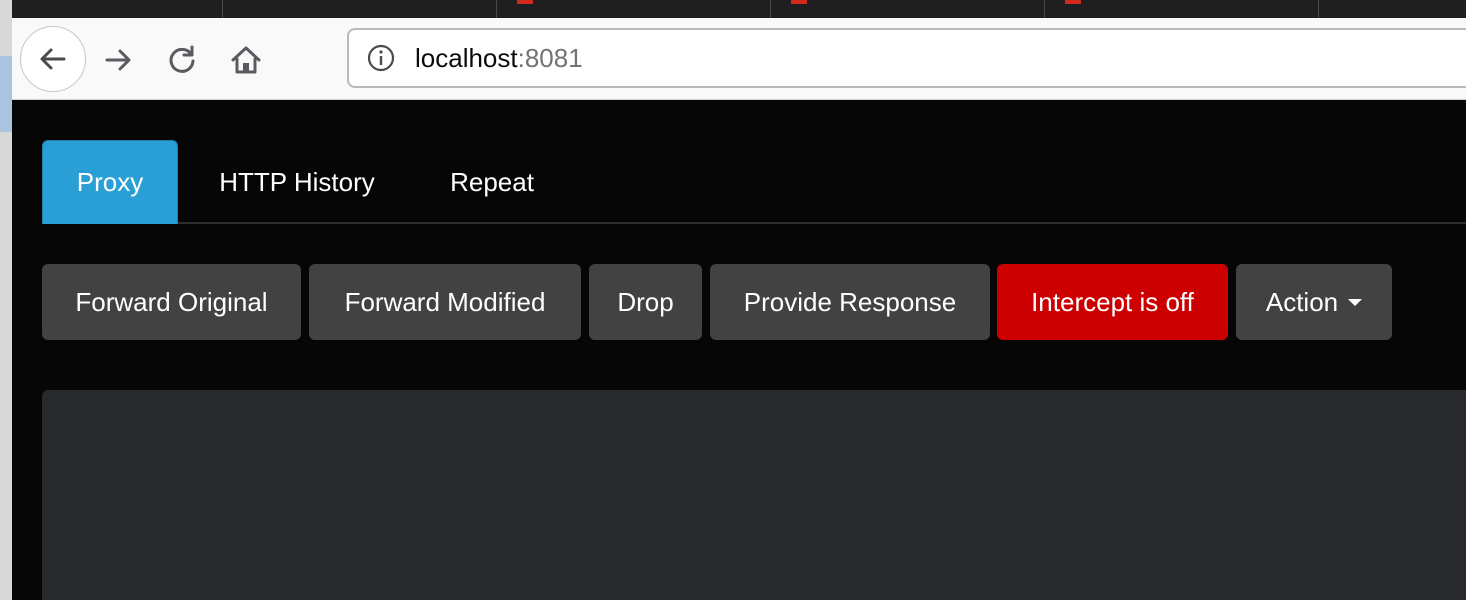 The width and height of the screenshot is (1466, 600). I want to click on home-button, so click(246, 60).